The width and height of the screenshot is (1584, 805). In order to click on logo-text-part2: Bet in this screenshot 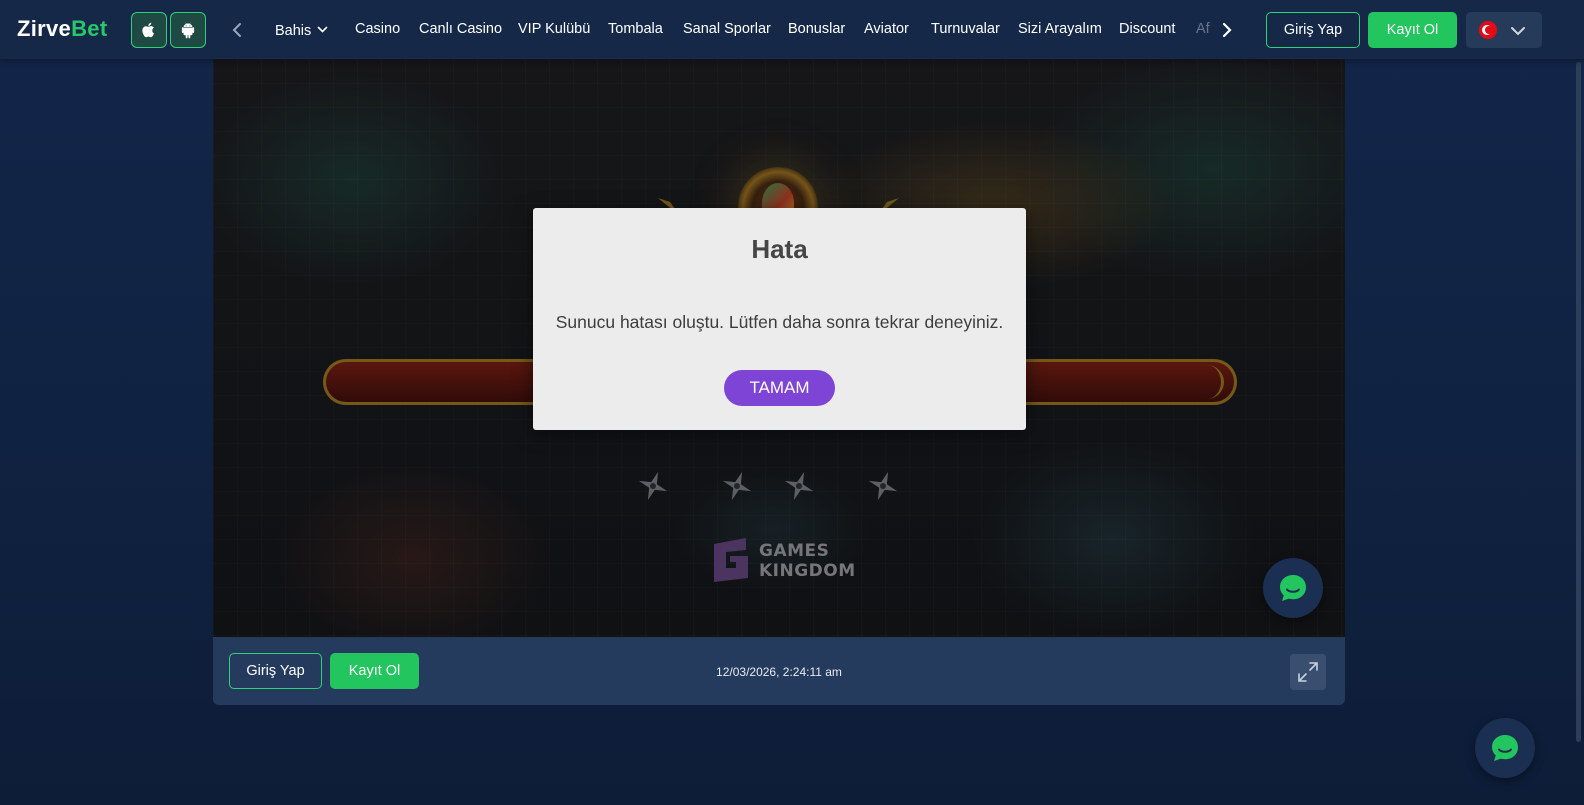, I will do `click(89, 28)`.